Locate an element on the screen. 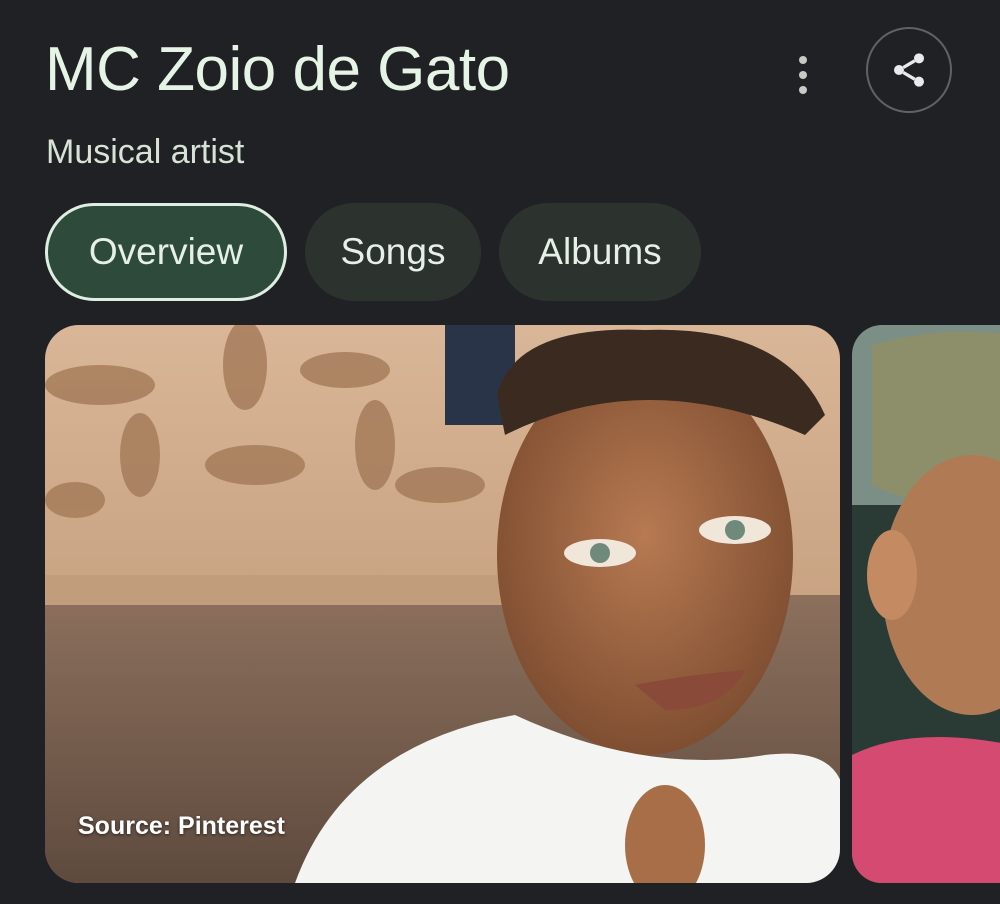 This screenshot has width=1000, height=904. entity-subtitle: Musical artist is located at coordinates (145, 152).